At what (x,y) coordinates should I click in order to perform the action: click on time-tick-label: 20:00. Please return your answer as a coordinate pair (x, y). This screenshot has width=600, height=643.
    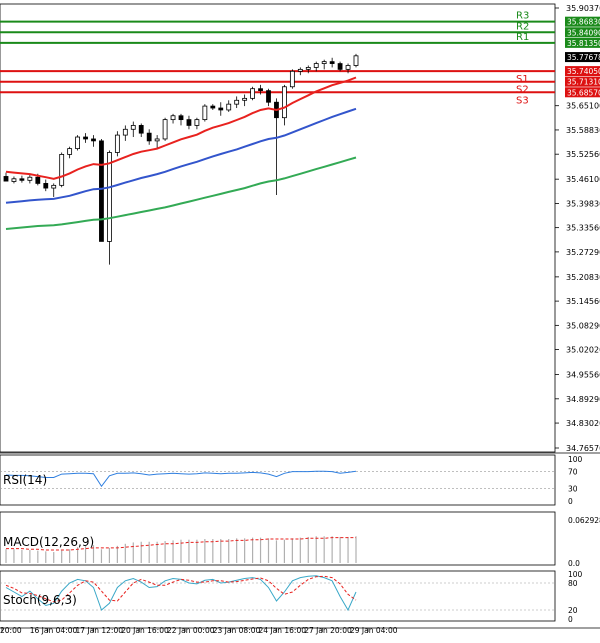
    Looking at the image, I should click on (11, 630).